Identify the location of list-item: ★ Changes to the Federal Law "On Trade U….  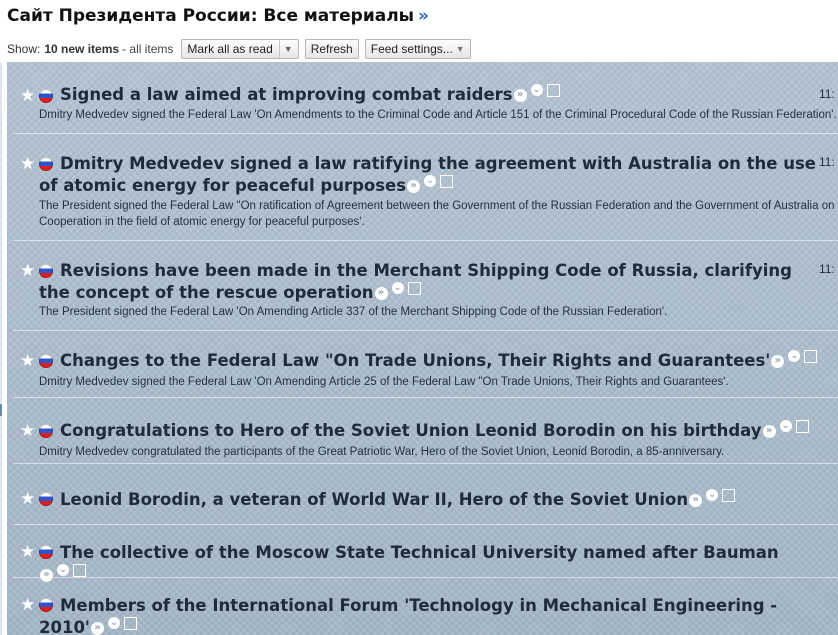
(422, 364).